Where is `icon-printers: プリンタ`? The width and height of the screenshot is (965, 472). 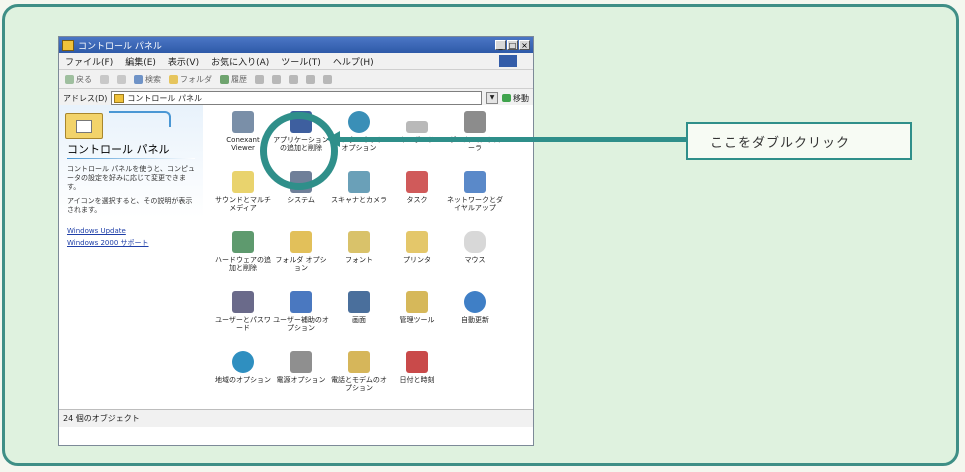
icon-printers: プリンタ is located at coordinates (417, 247).